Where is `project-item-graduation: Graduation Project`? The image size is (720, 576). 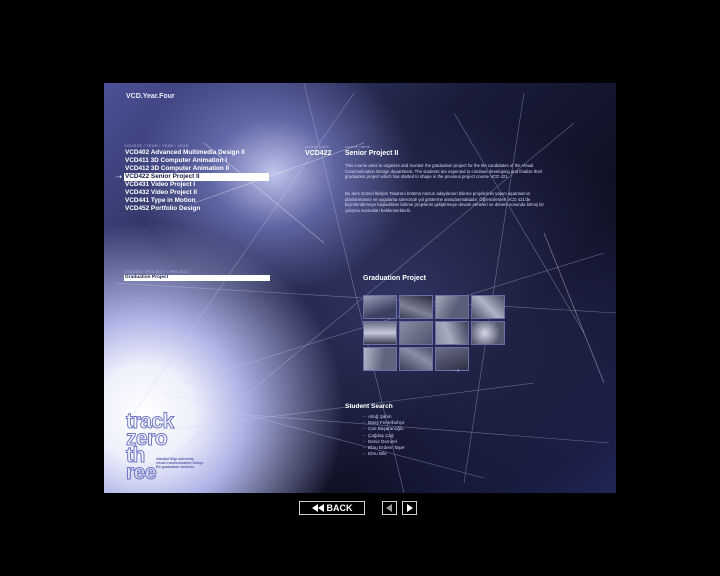
project-item-graduation: Graduation Project is located at coordinates (197, 278).